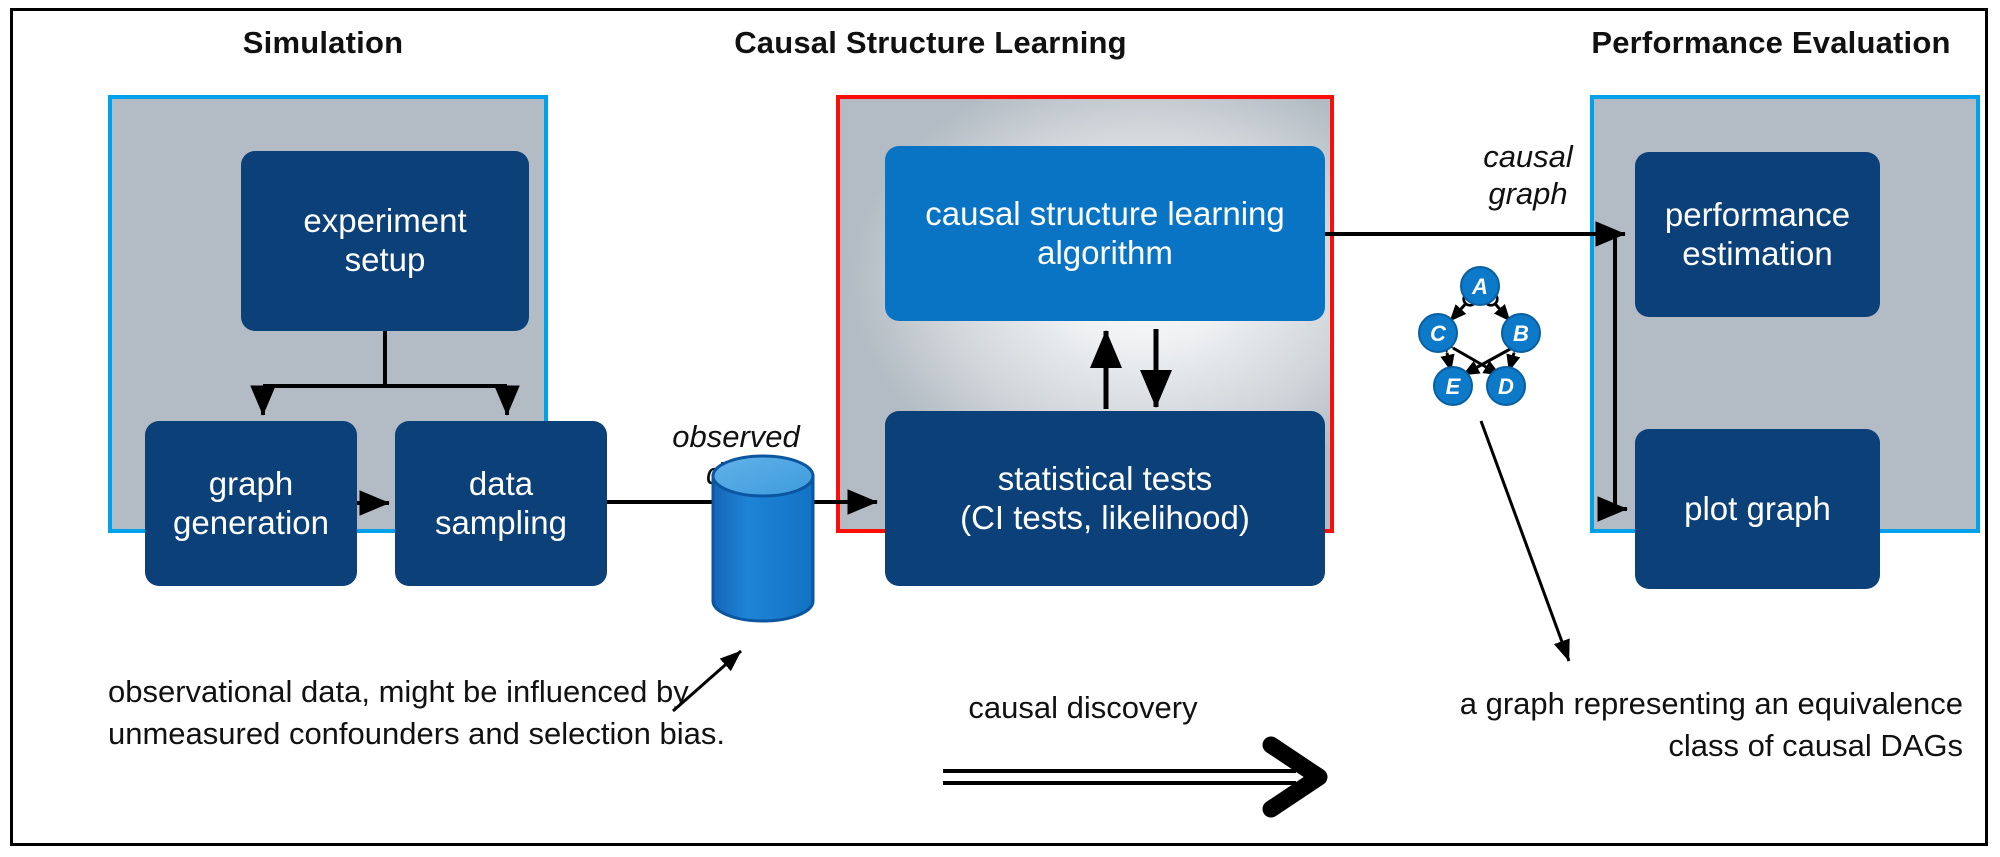 The image size is (2000, 857). I want to click on box-statistical-tests-label: statistical tests (CI tests, likelihood), so click(1105, 497).